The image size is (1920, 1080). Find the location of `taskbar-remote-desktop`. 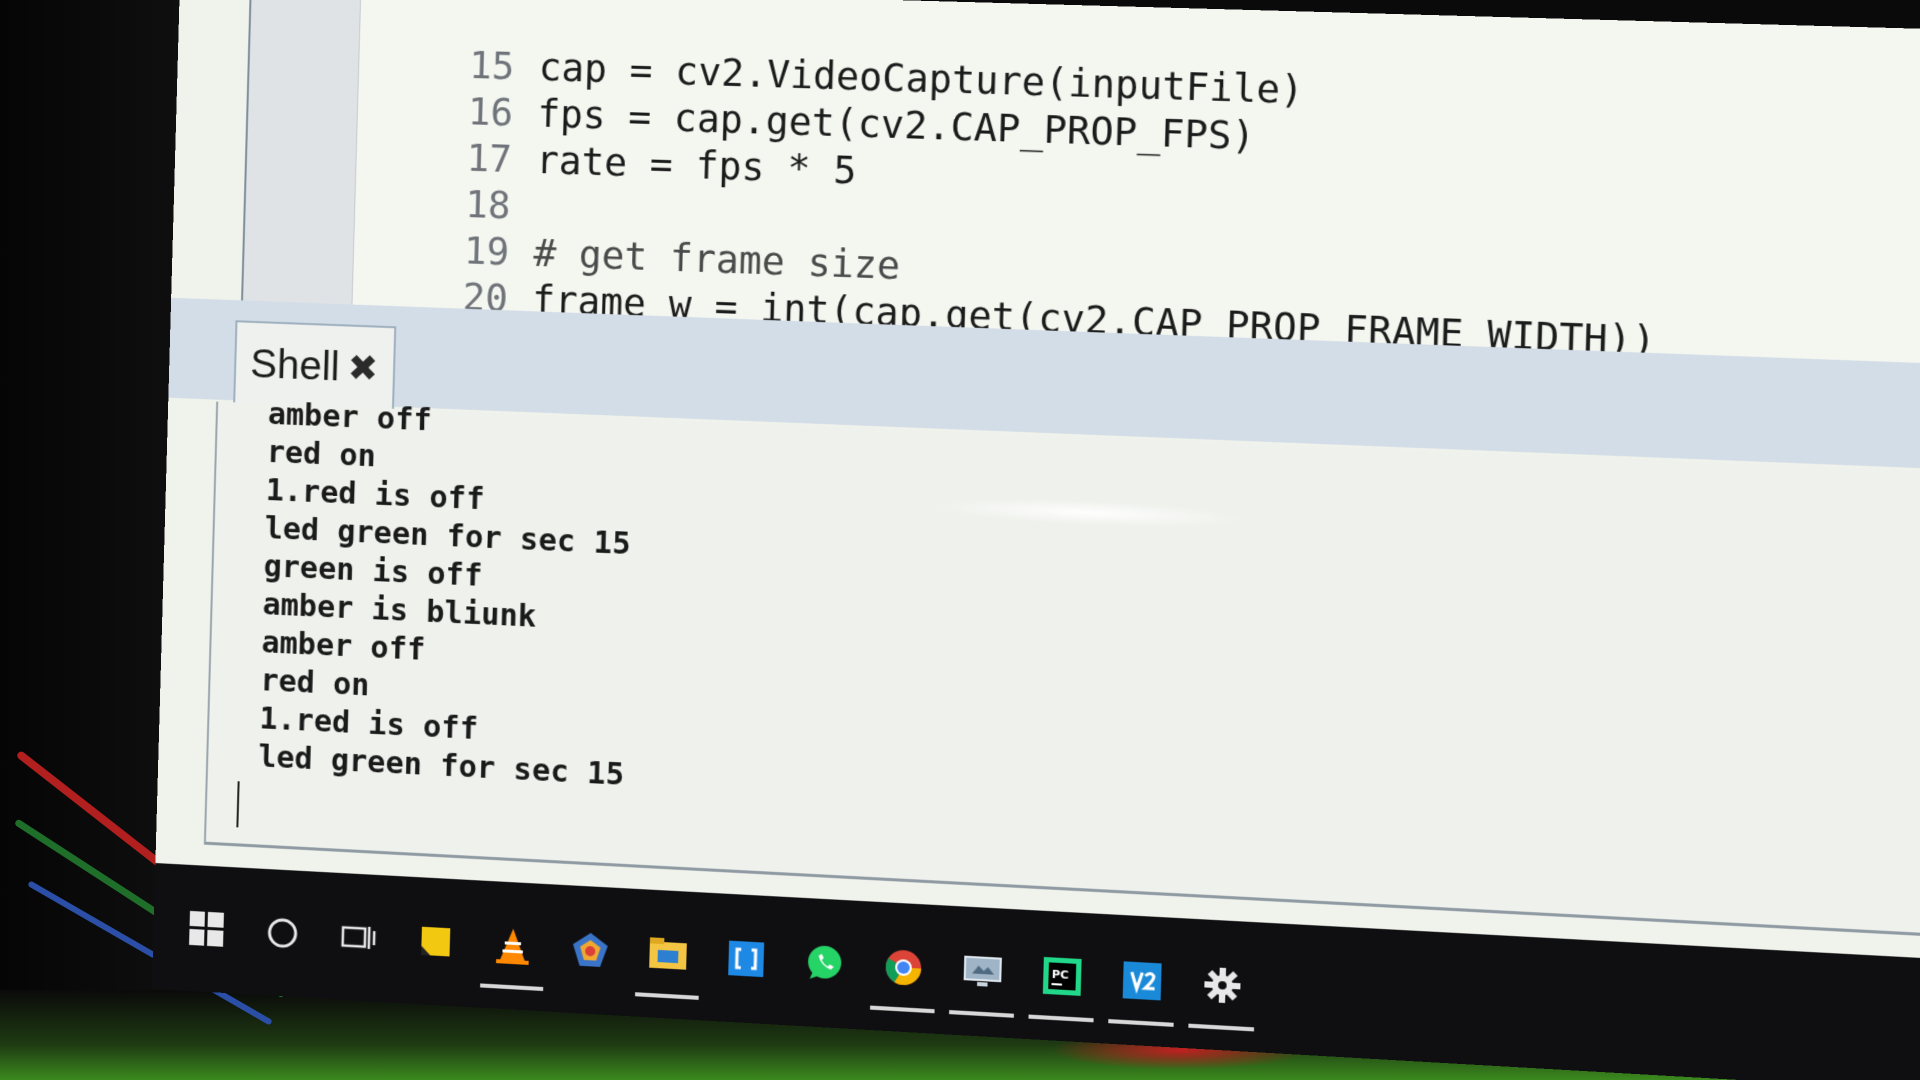

taskbar-remote-desktop is located at coordinates (982, 972).